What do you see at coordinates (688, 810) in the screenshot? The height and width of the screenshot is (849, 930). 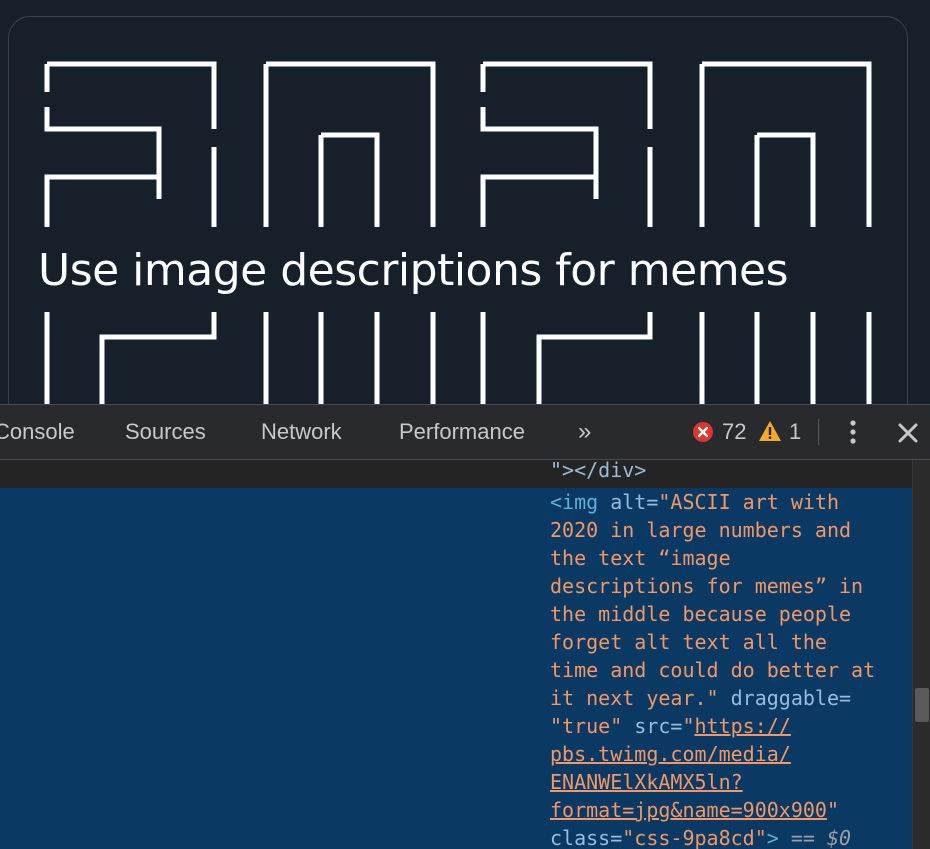 I see `src-link: format=jpg&name=900x900` at bounding box center [688, 810].